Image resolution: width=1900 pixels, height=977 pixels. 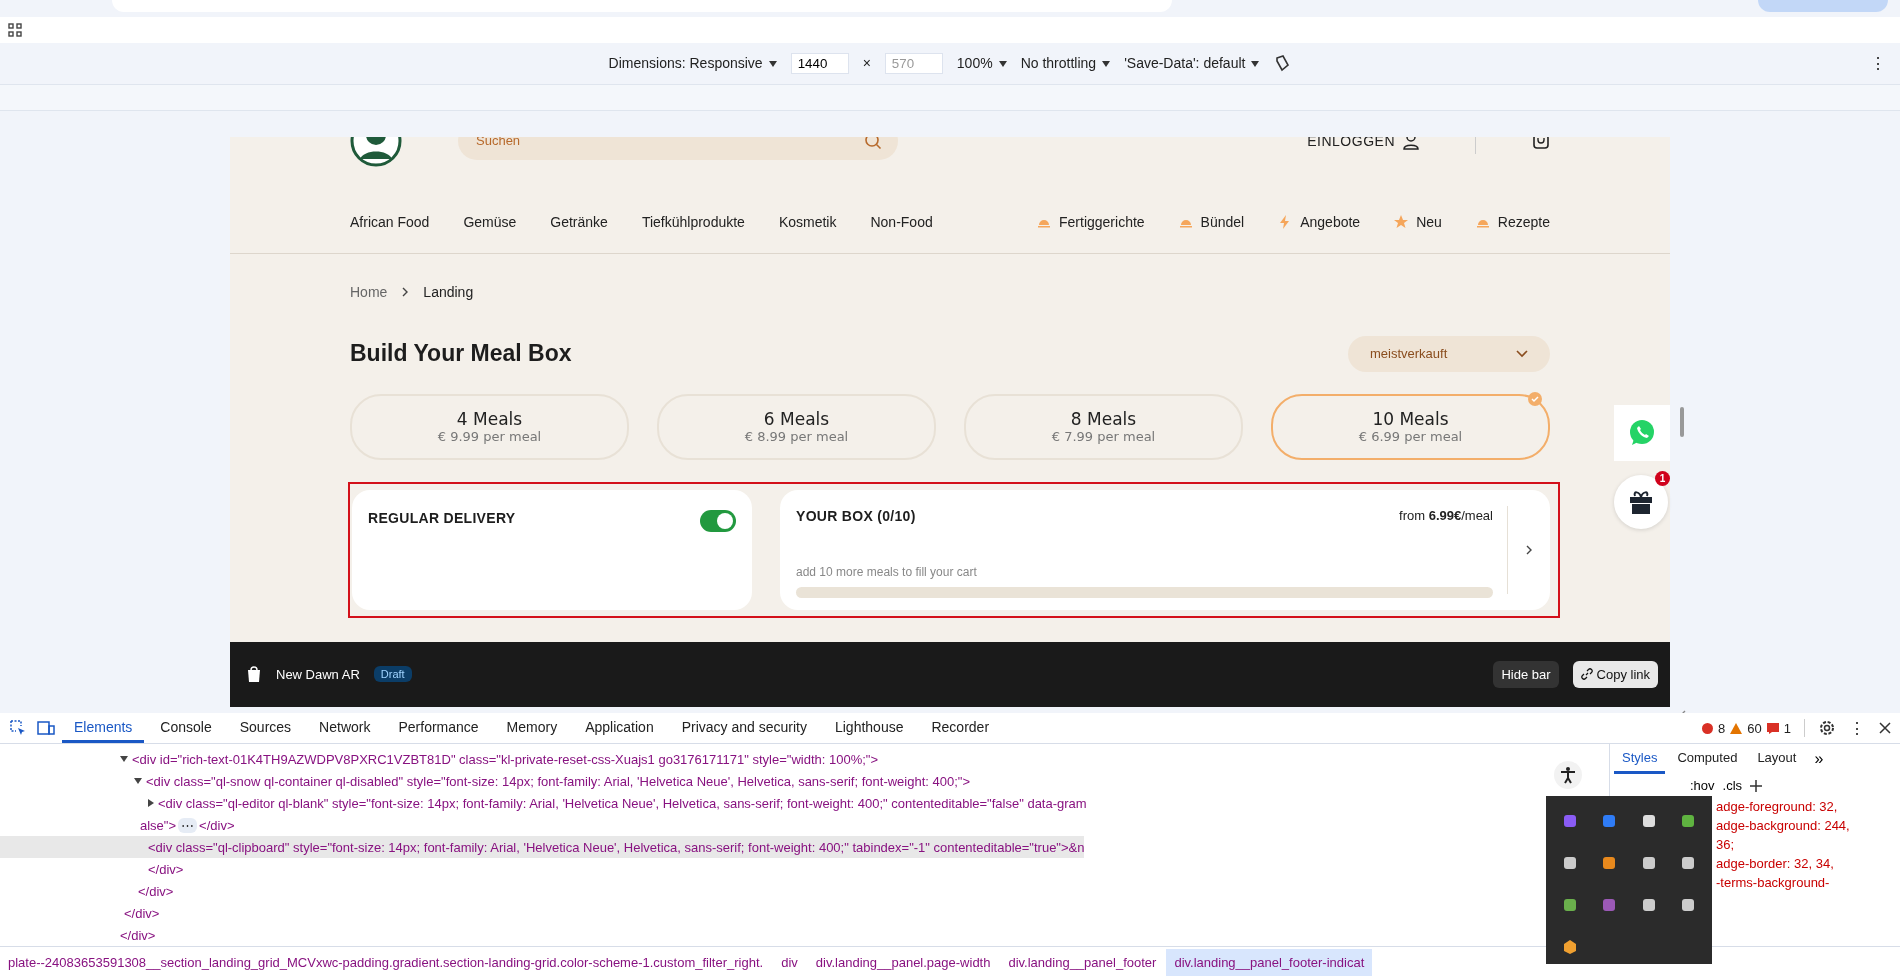 What do you see at coordinates (1773, 883) in the screenshot?
I see `css-declaration: -terms-background-` at bounding box center [1773, 883].